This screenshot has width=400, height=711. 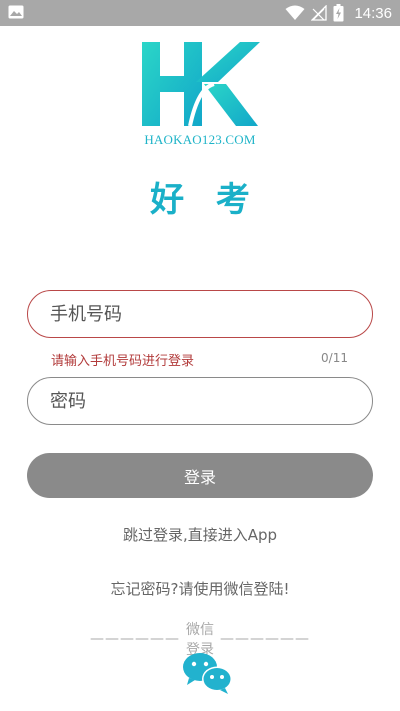 I want to click on phone-error-text: 请输入手机号码进行登录, so click(x=123, y=361).